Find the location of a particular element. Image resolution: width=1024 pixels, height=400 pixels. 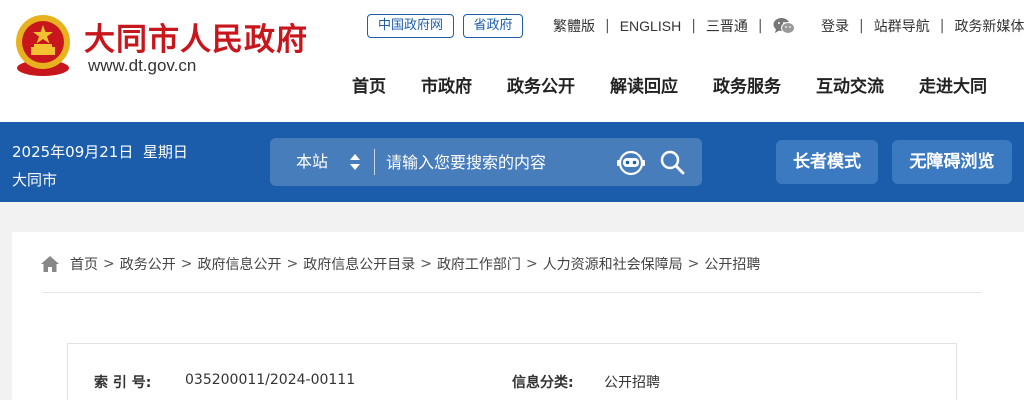

robot-assistant-icon is located at coordinates (631, 162).